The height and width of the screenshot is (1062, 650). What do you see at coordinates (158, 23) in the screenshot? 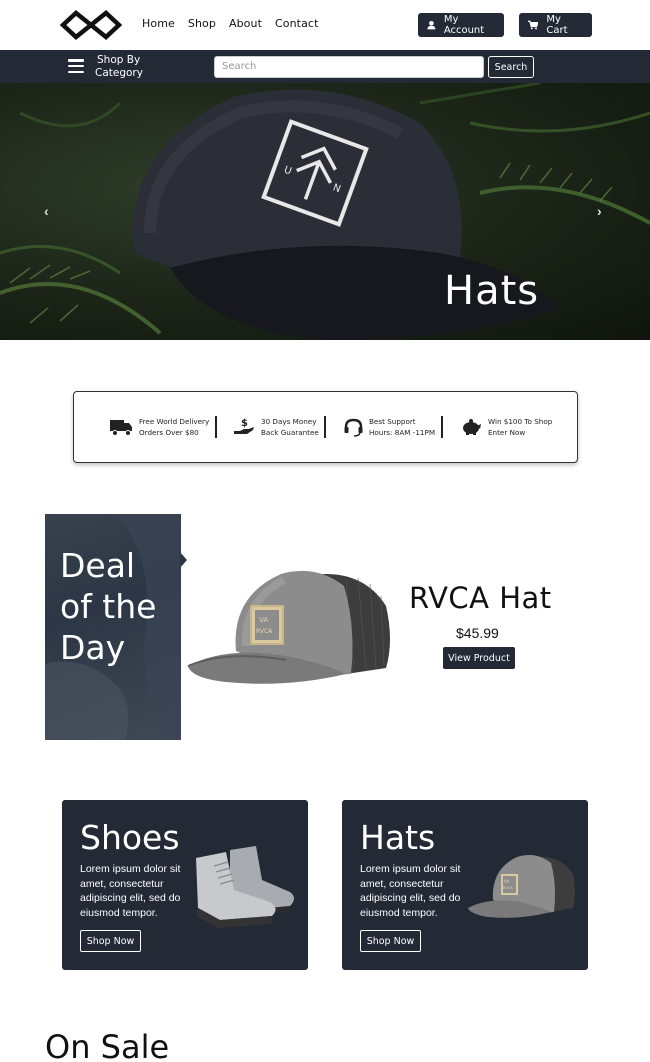
I see `nav-link-home: Home` at bounding box center [158, 23].